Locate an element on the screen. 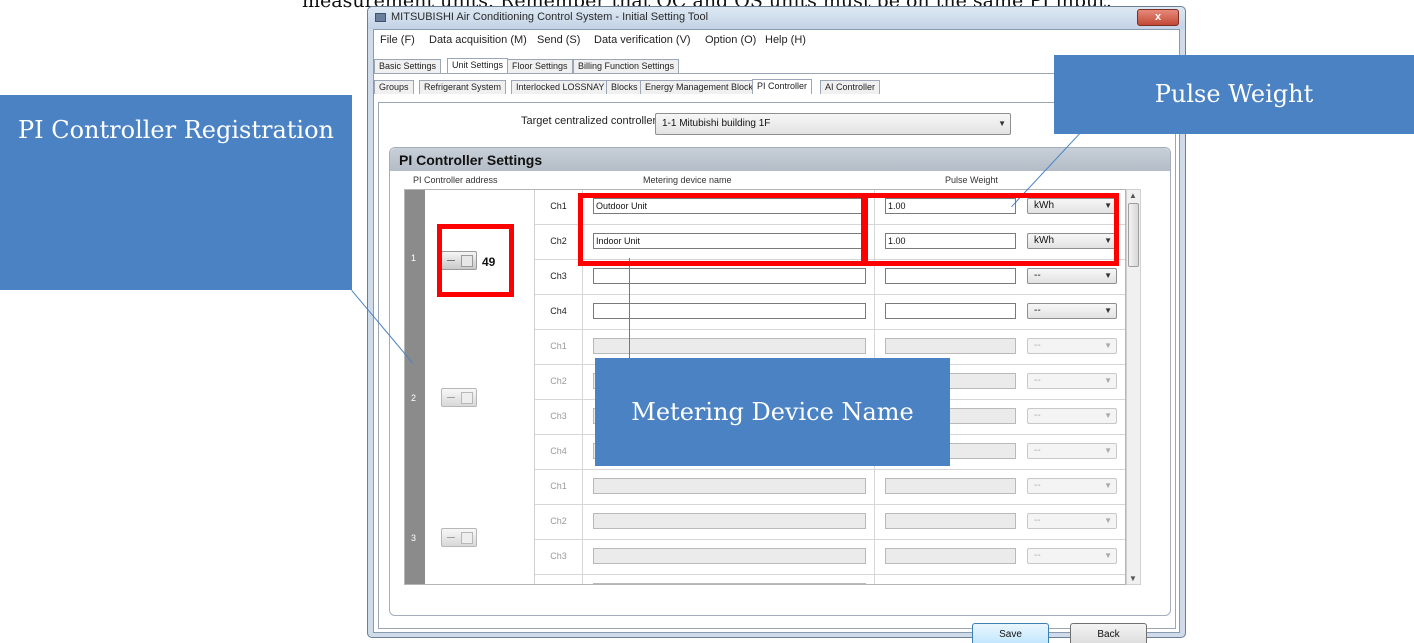  tab-refrigerant-system: Refrigerant System is located at coordinates (463, 87).